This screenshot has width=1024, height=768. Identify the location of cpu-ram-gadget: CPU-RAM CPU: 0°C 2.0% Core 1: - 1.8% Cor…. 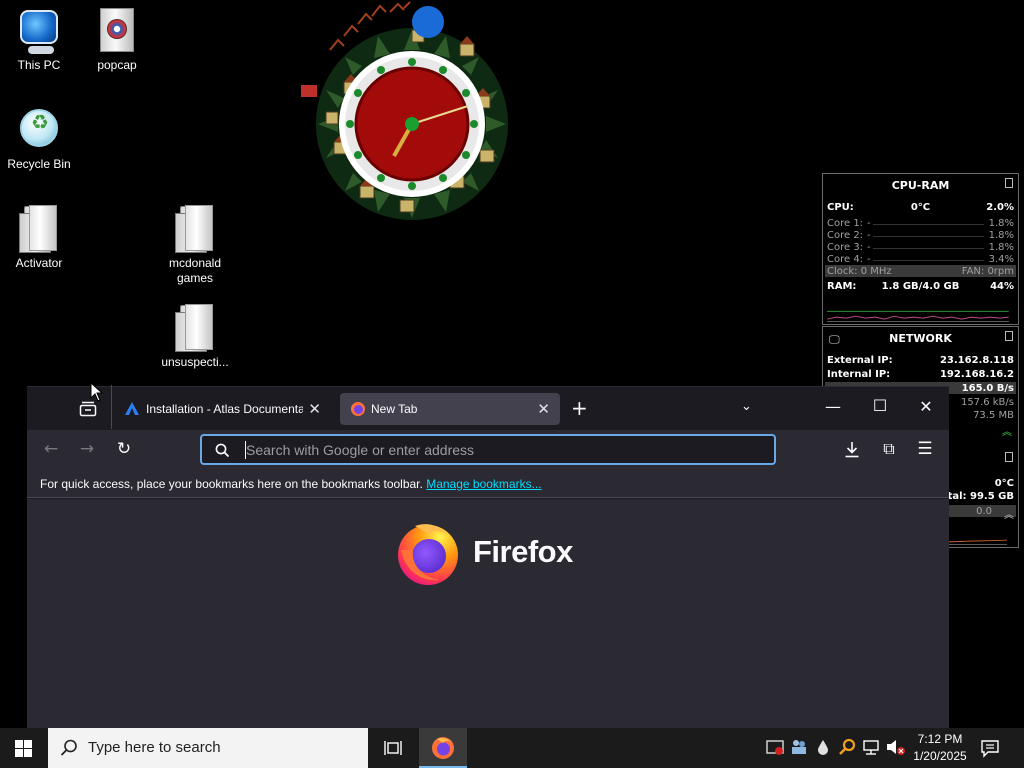
(920, 249).